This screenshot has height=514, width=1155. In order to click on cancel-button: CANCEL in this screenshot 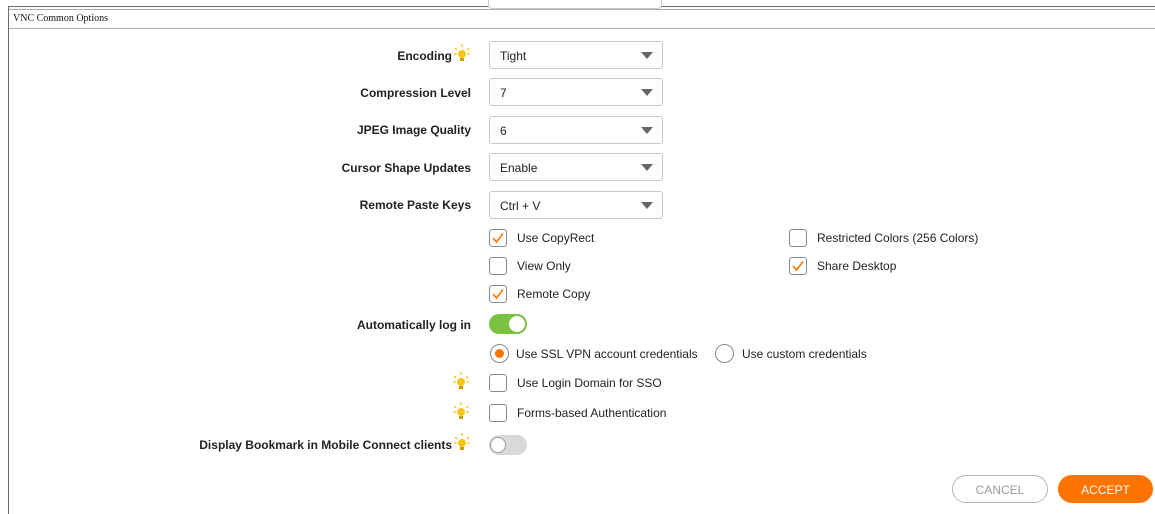, I will do `click(1000, 489)`.